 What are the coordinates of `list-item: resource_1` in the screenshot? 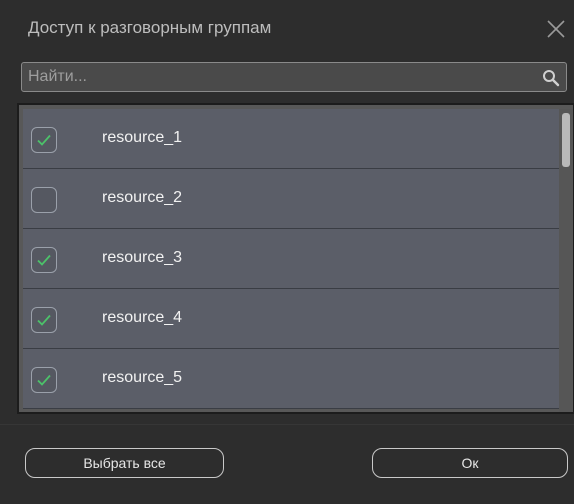 It's located at (291, 139).